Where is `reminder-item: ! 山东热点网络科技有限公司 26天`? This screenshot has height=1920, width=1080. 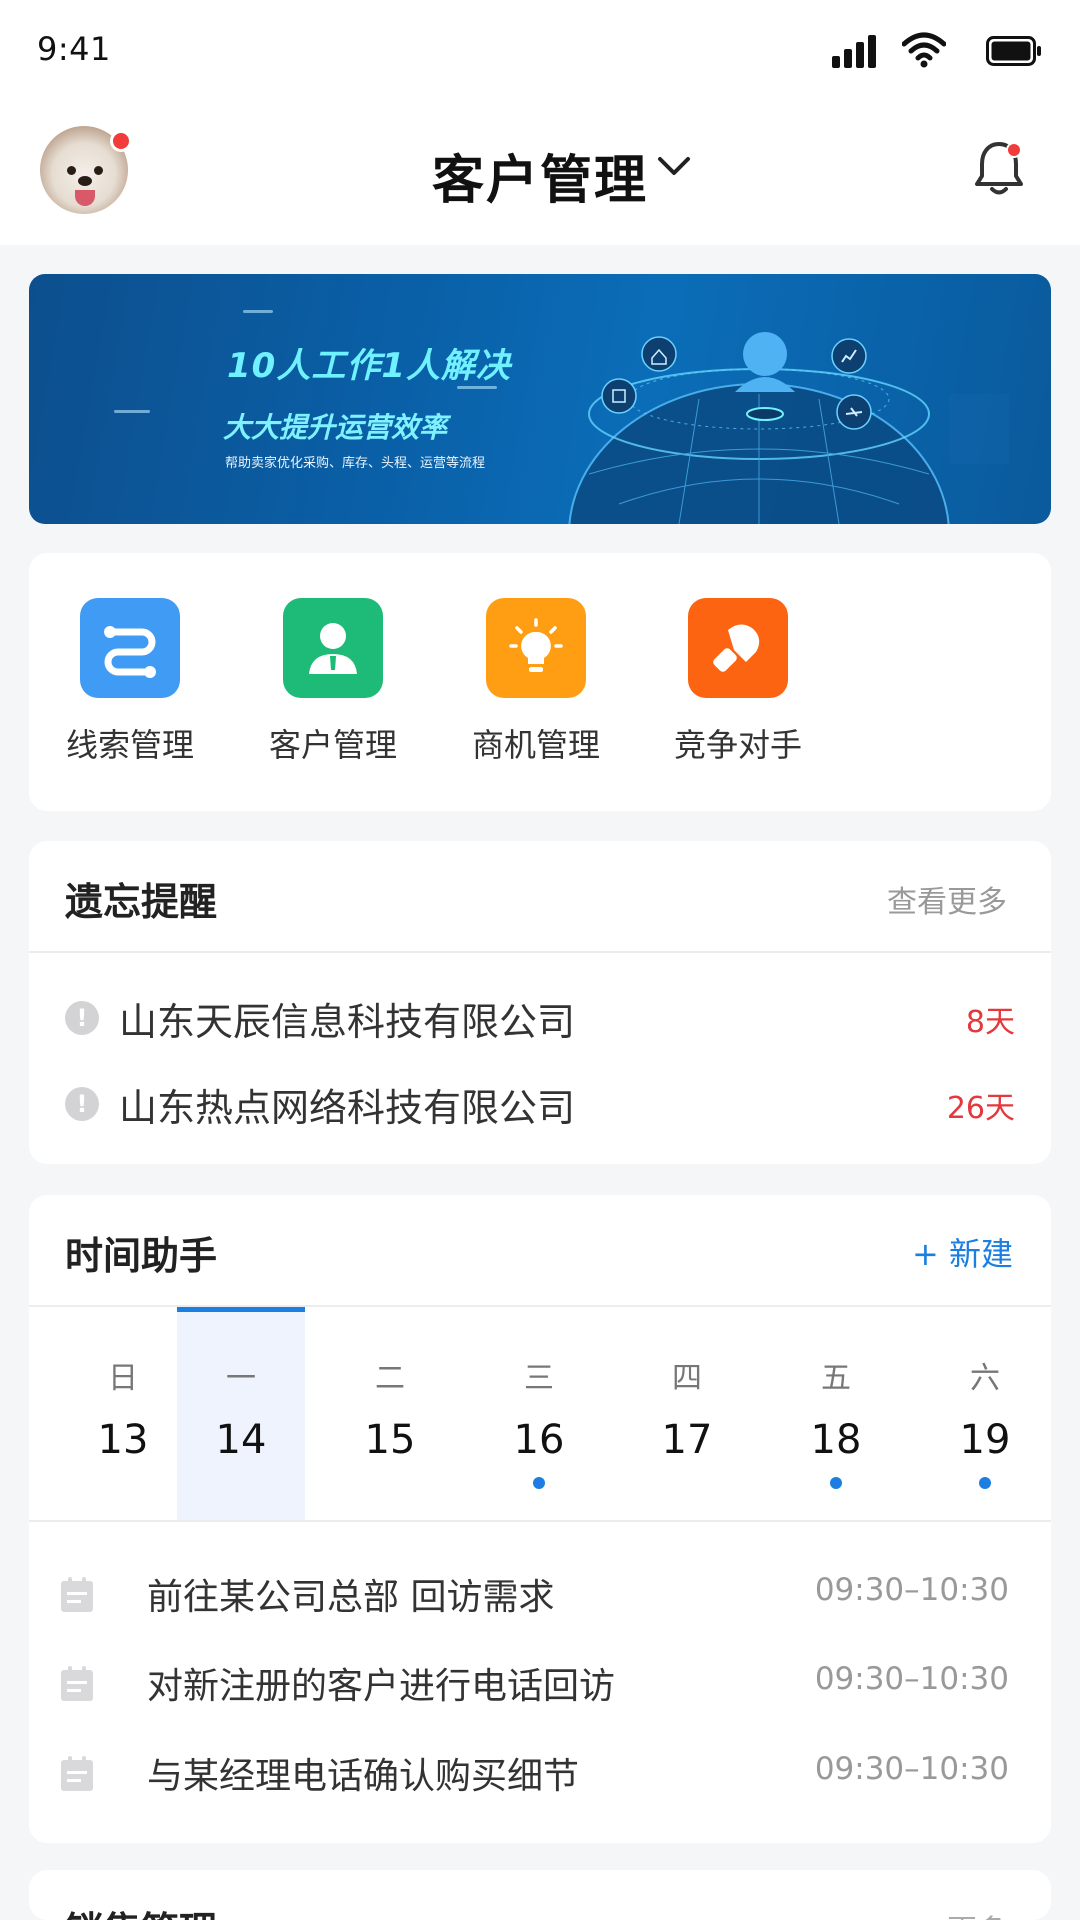
reminder-item: ! 山东热点网络科技有限公司 26天 is located at coordinates (540, 1103).